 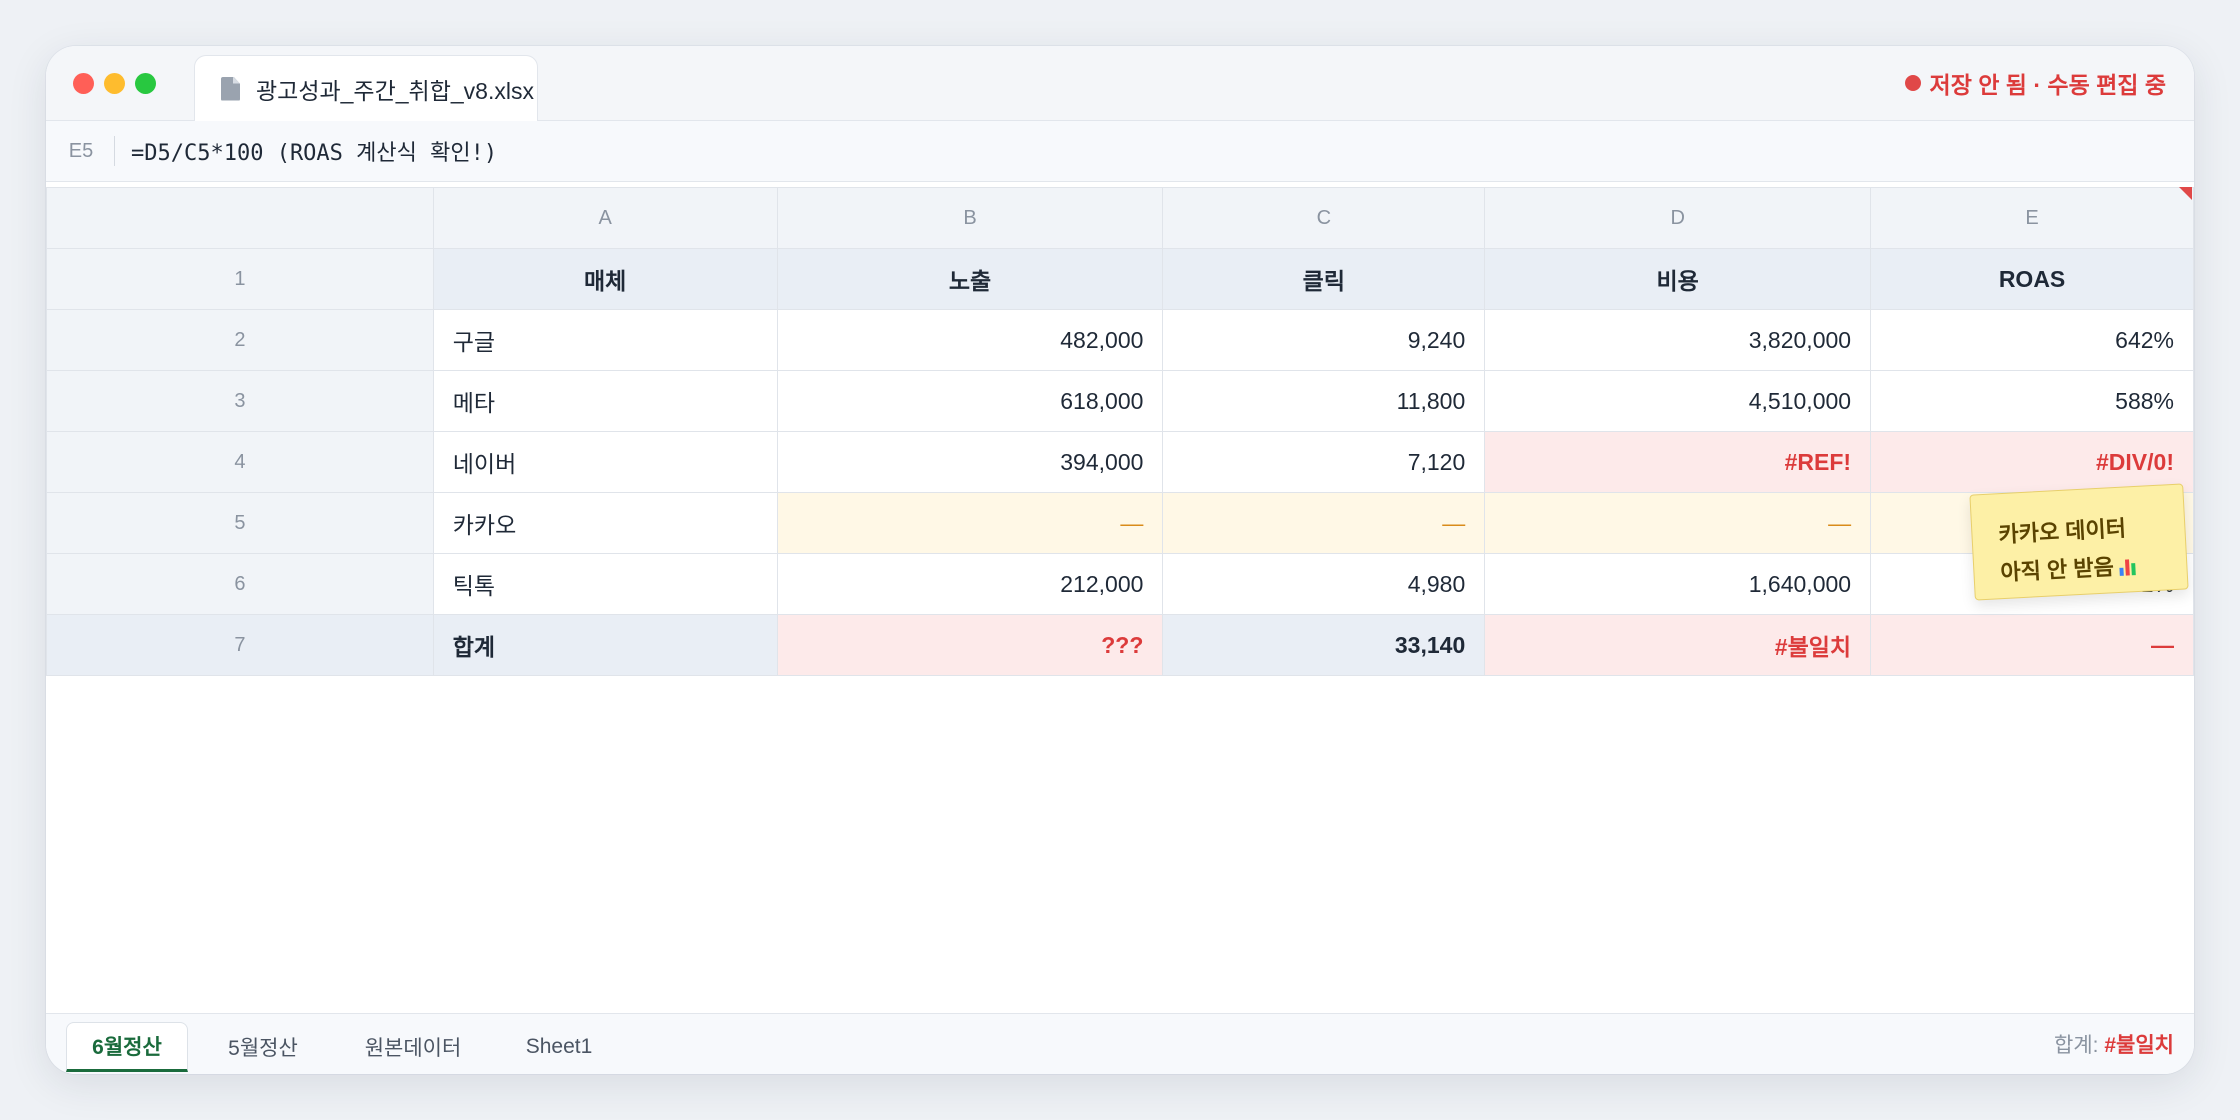 I want to click on row-header: 1, so click(x=240, y=279).